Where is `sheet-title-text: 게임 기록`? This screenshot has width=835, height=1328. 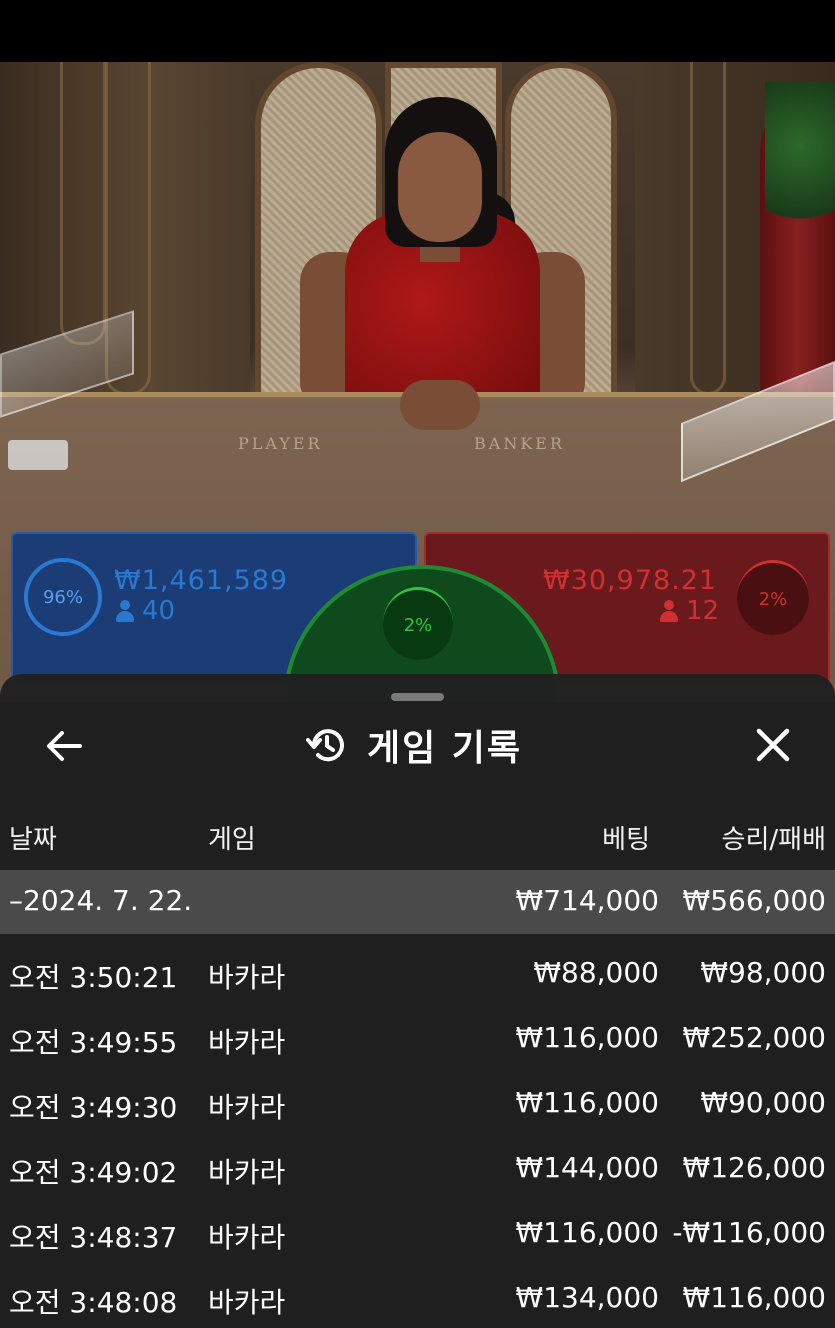 sheet-title-text: 게임 기록 is located at coordinates (445, 748).